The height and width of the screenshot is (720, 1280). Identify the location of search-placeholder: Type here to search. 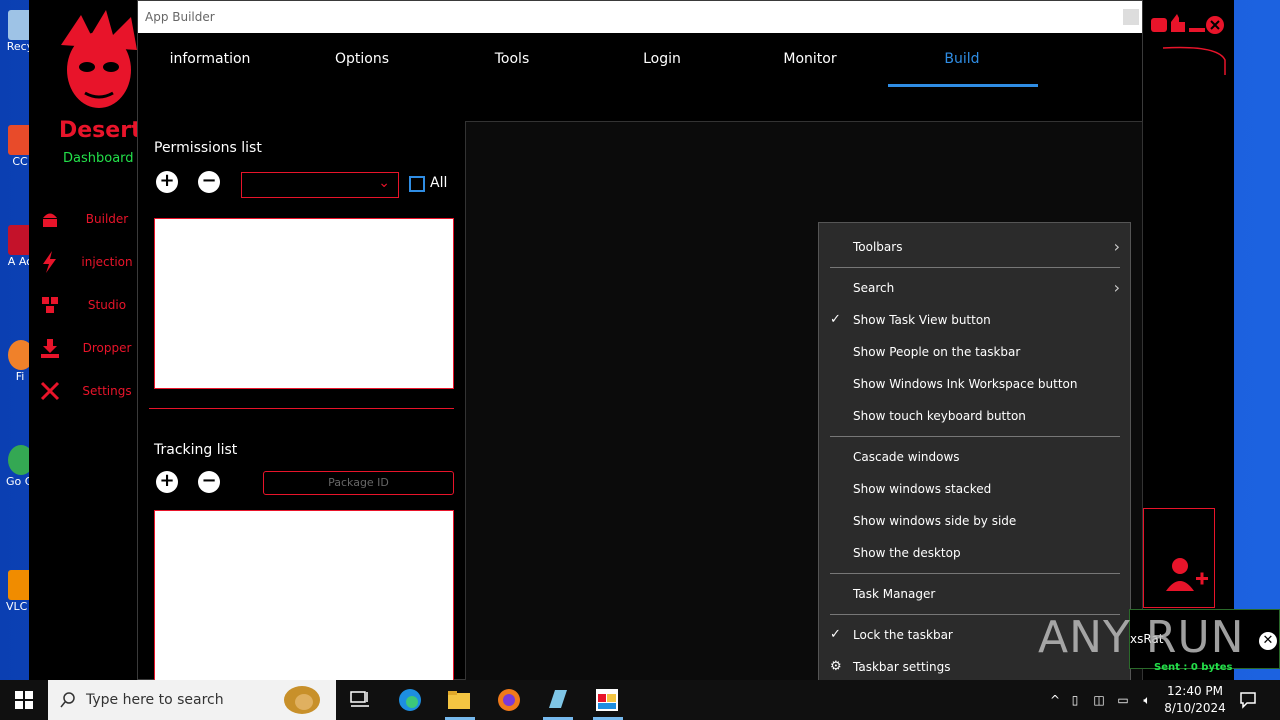
(155, 700).